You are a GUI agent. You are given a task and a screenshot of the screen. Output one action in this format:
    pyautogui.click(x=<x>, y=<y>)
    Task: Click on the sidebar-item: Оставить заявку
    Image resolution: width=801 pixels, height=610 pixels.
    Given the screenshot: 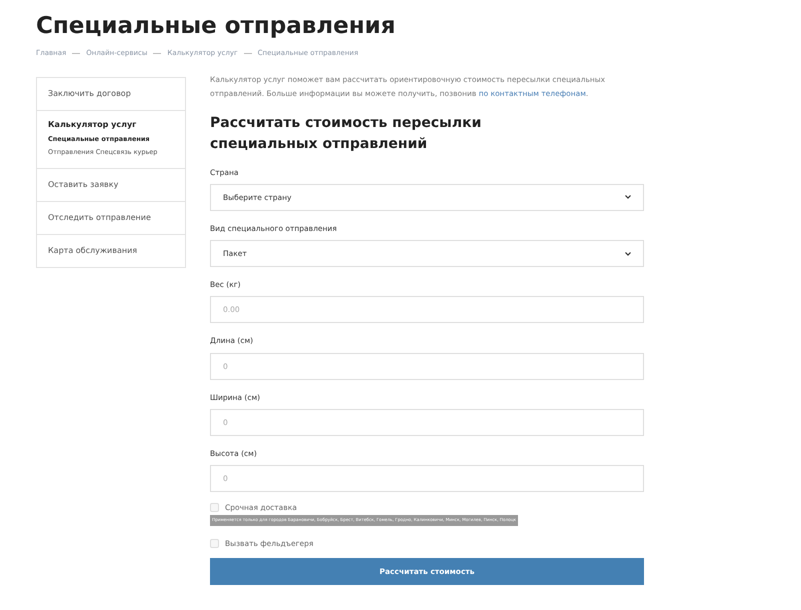 What is the action you would take?
    pyautogui.click(x=111, y=185)
    